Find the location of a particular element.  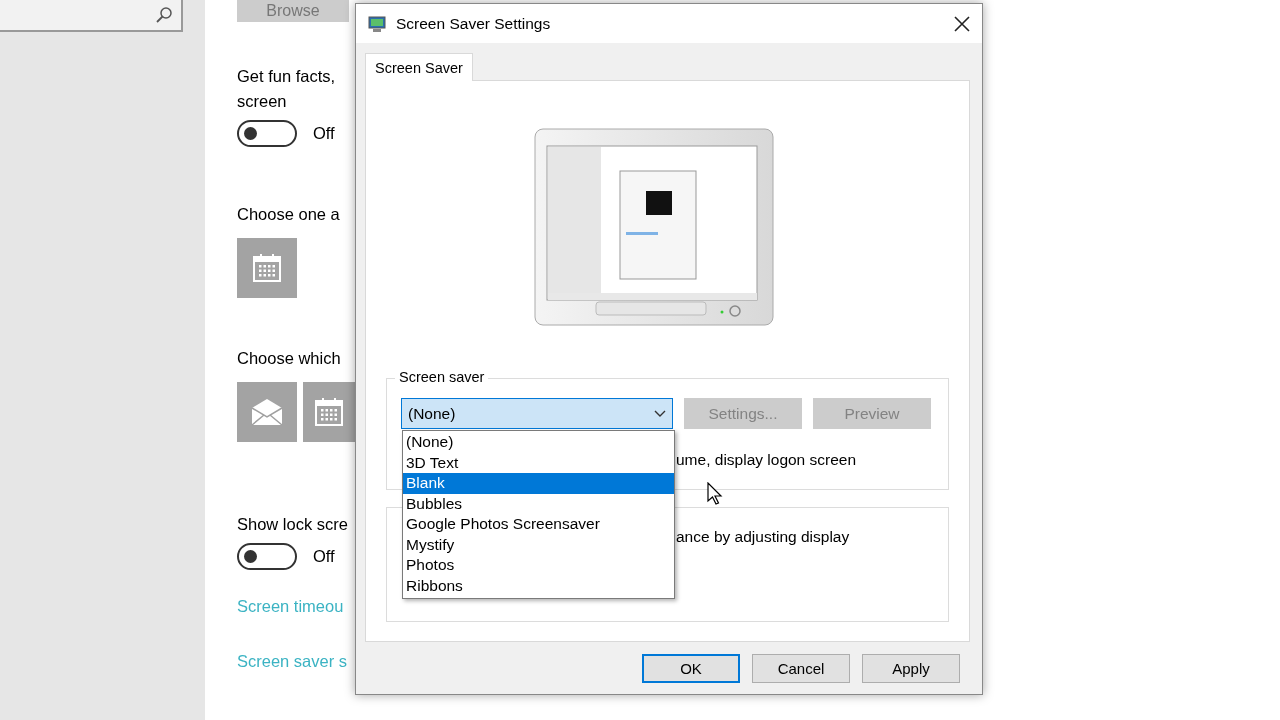

window-title: Screen Saver Settings is located at coordinates (474, 23).